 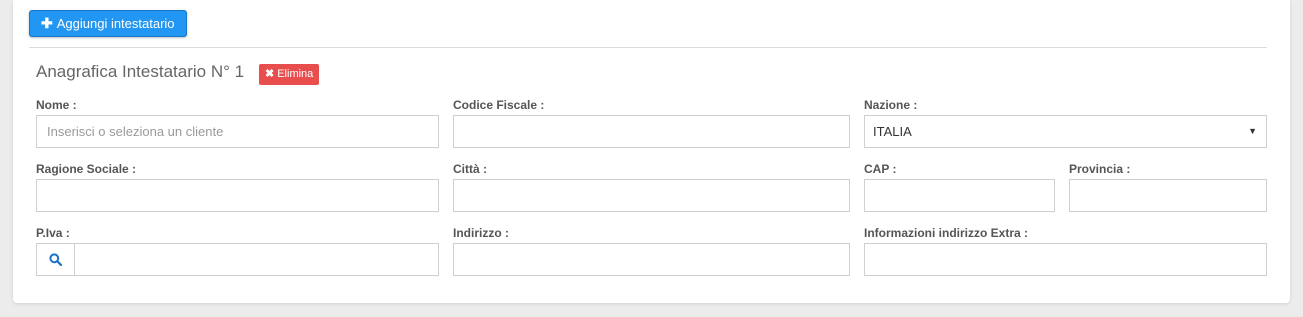 What do you see at coordinates (1168, 195) in the screenshot?
I see `provincia-input` at bounding box center [1168, 195].